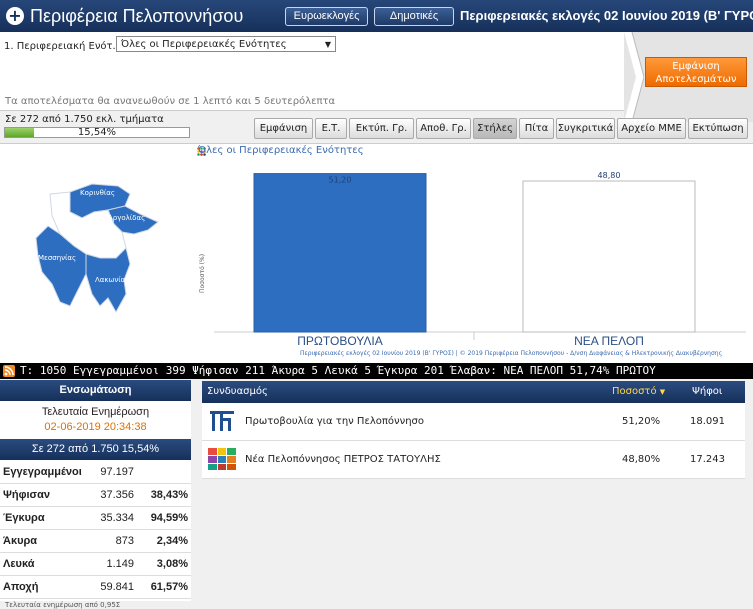 Image resolution: width=753 pixels, height=609 pixels. Describe the element at coordinates (169, 518) in the screenshot. I see `summary-row-percent: 94,59%` at that location.